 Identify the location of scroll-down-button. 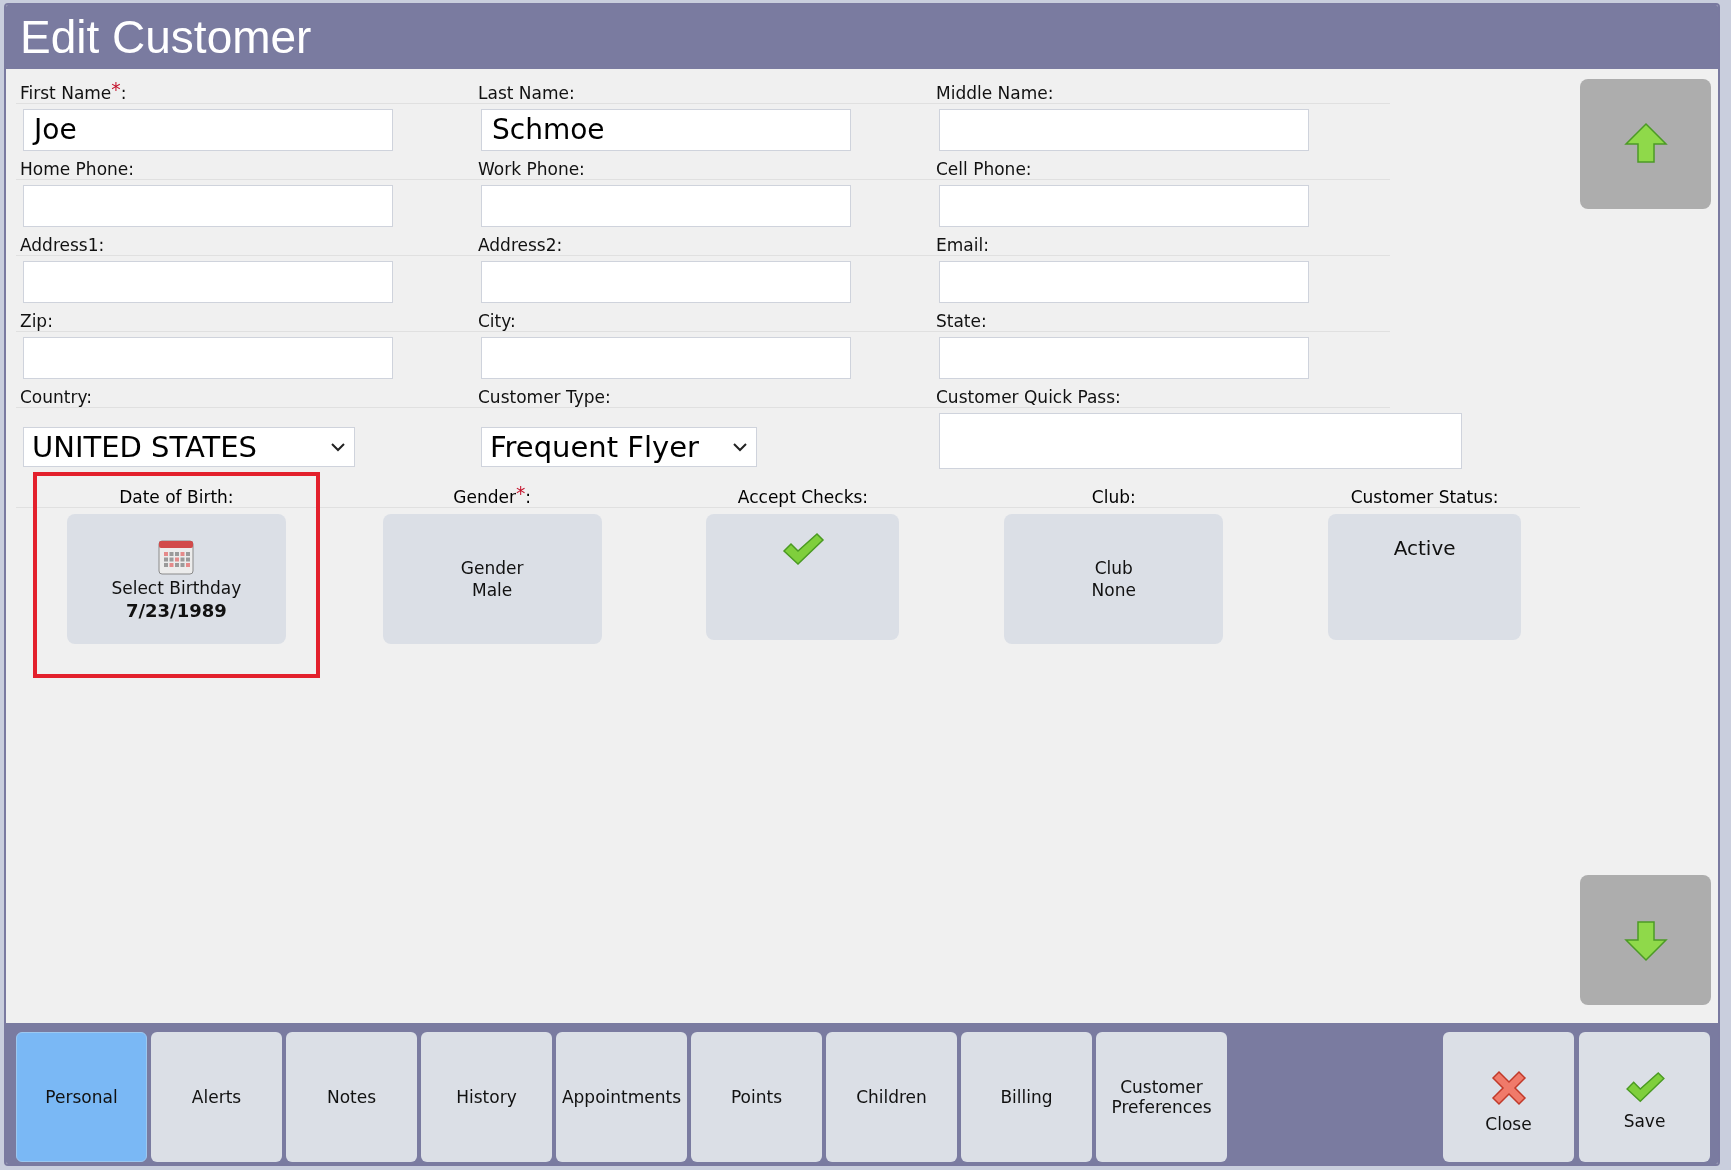
(1645, 940).